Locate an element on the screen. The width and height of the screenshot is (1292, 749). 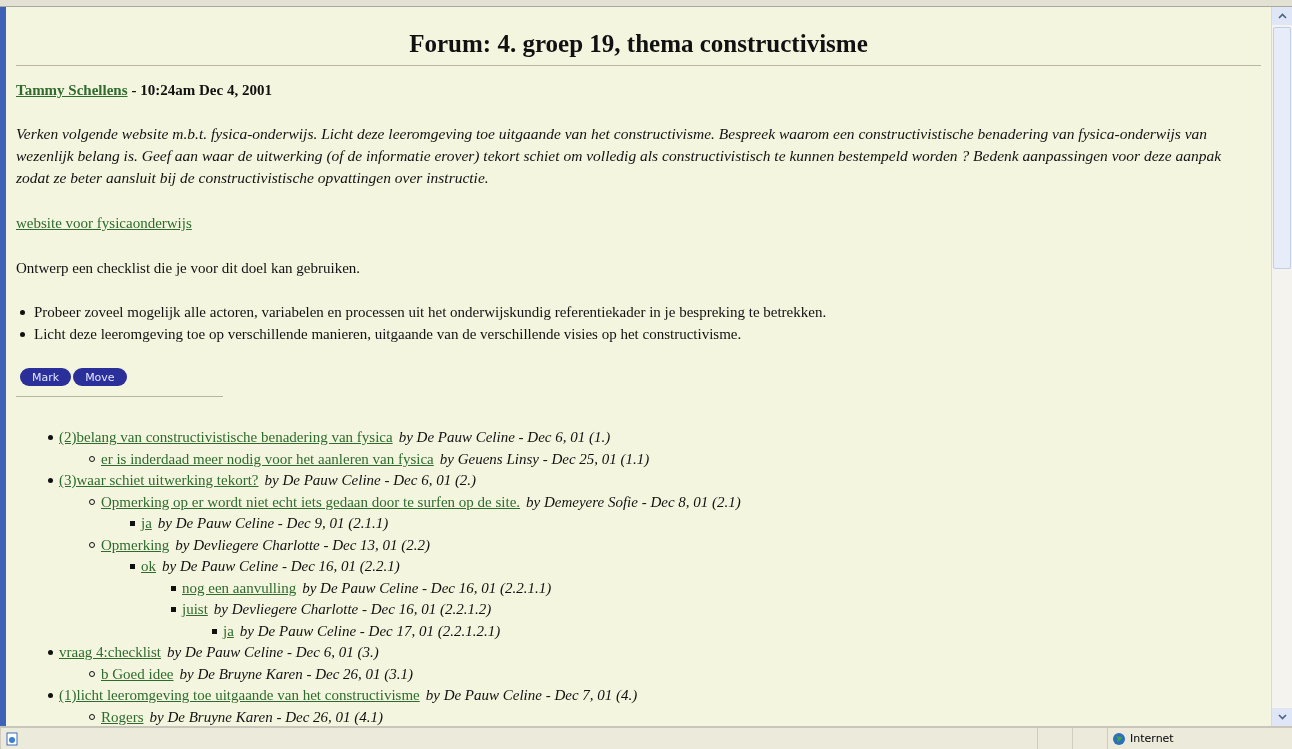
post-info: by Devliegere Charlotte - Dec 13, 01 (2.2) is located at coordinates (303, 545).